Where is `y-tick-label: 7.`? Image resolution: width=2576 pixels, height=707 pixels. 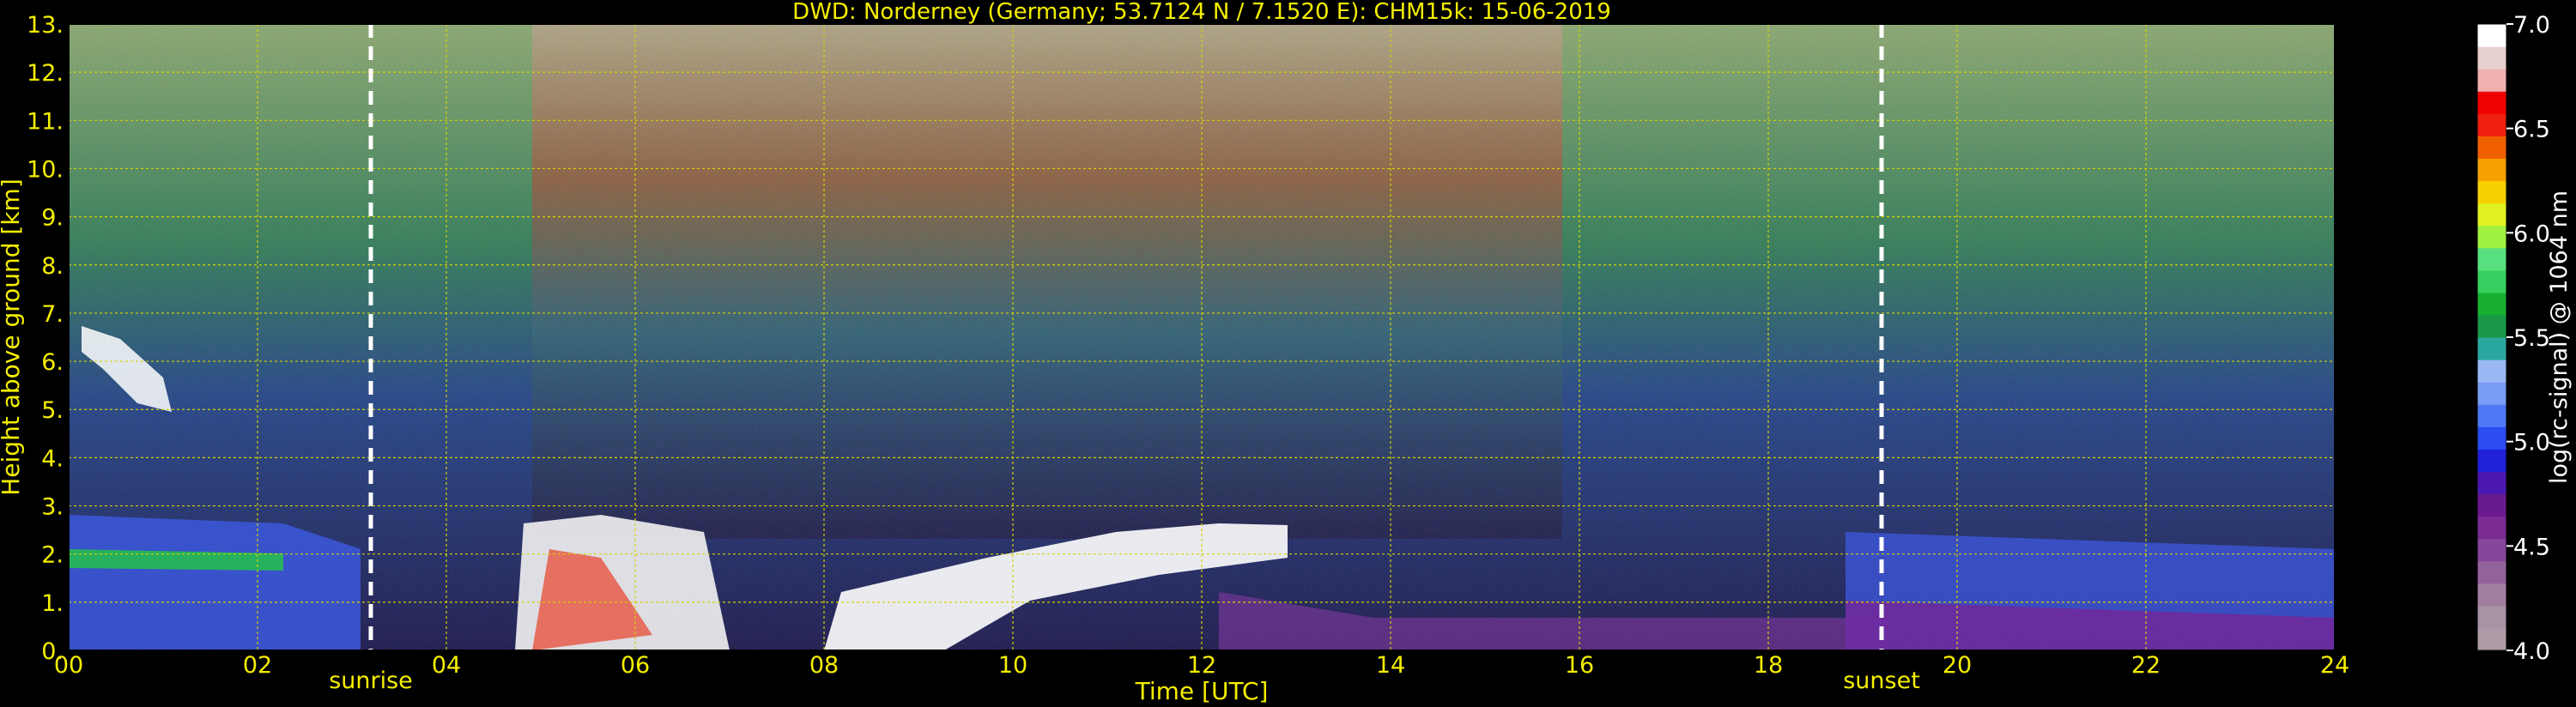
y-tick-label: 7. is located at coordinates (52, 314).